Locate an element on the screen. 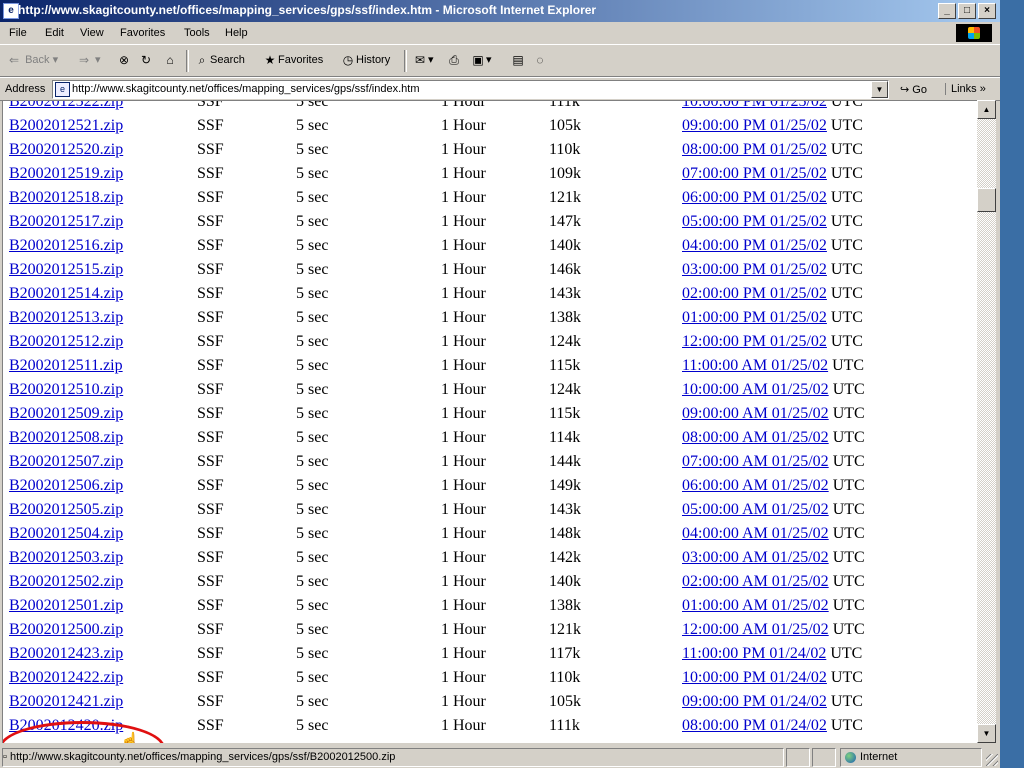 The image size is (1024, 768). file-link: B2002012502.zip is located at coordinates (66, 581).